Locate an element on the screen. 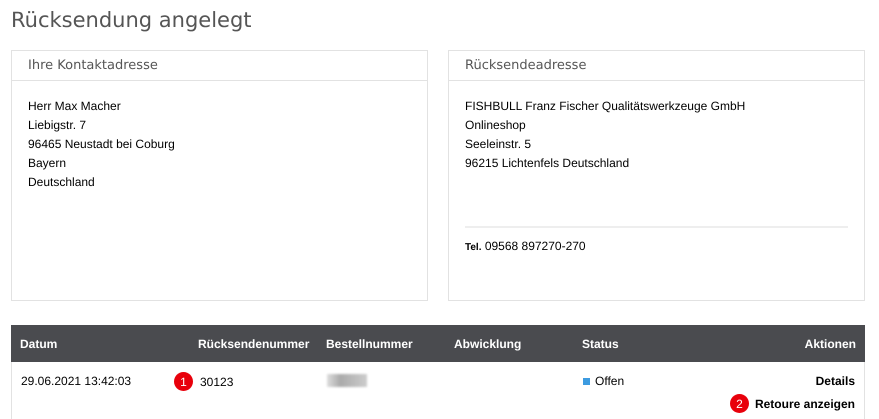  address-line: Bayern is located at coordinates (47, 163).